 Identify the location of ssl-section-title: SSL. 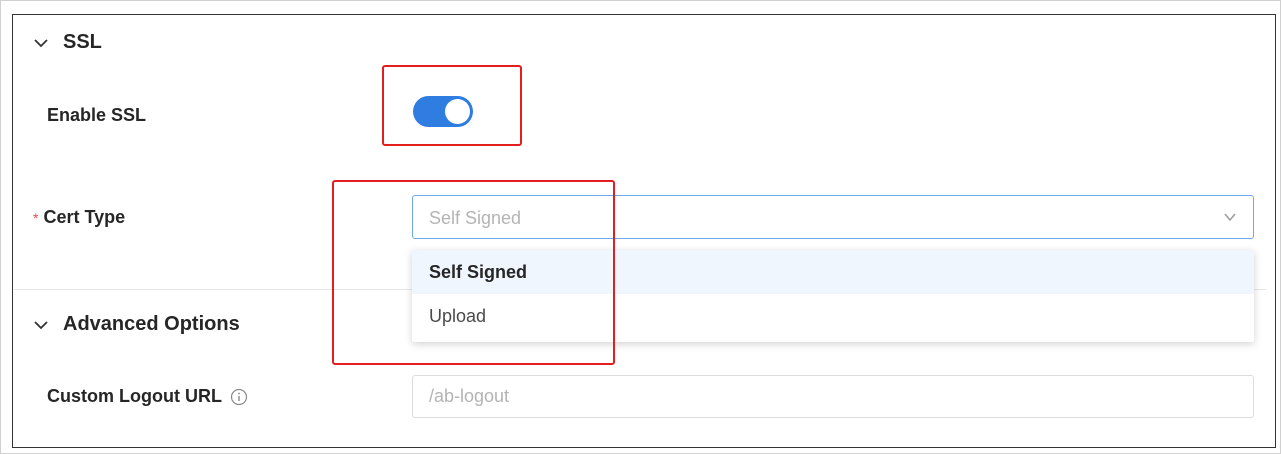
(82, 42).